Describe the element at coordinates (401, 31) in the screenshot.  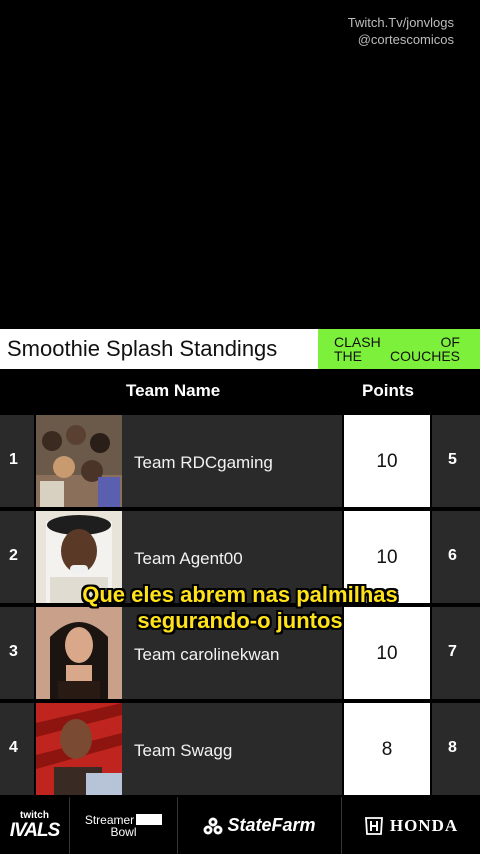
I see `channel-watermark: Twitch.Tv/jonvlogs @cortescomicos` at that location.